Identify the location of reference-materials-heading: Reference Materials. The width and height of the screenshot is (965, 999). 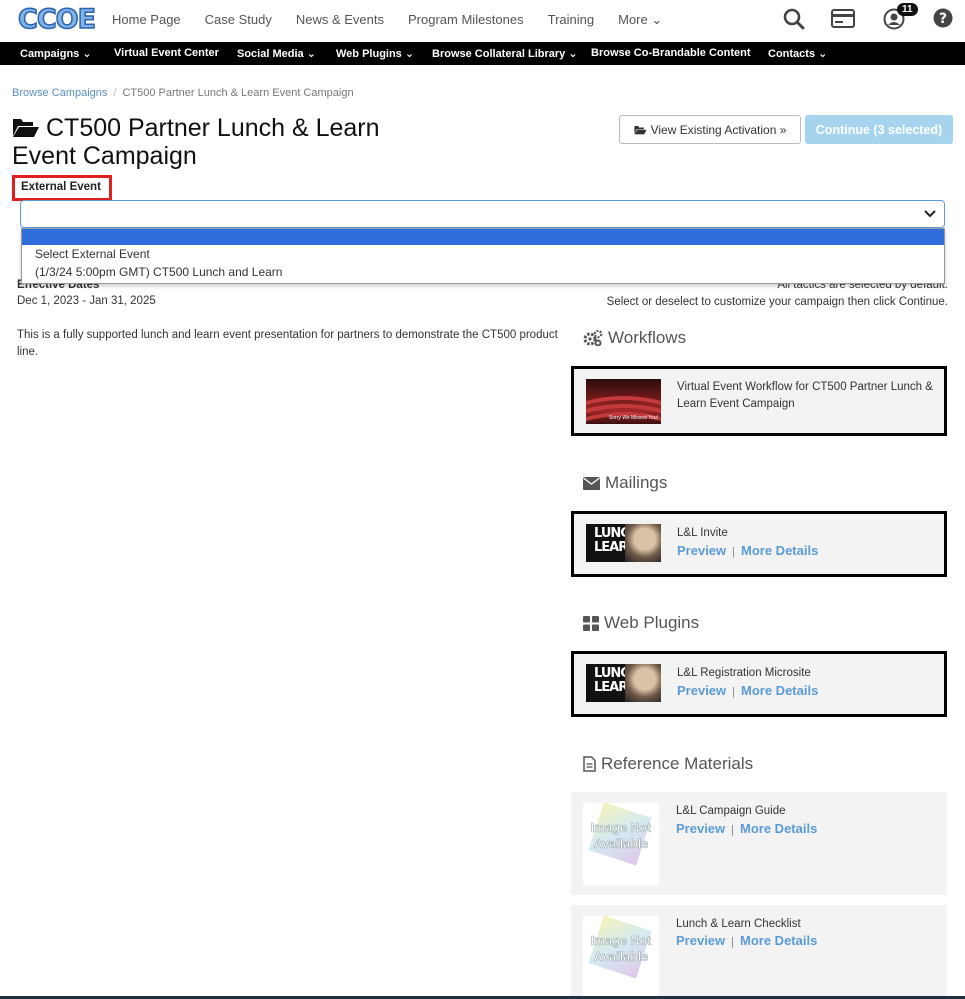
(668, 764).